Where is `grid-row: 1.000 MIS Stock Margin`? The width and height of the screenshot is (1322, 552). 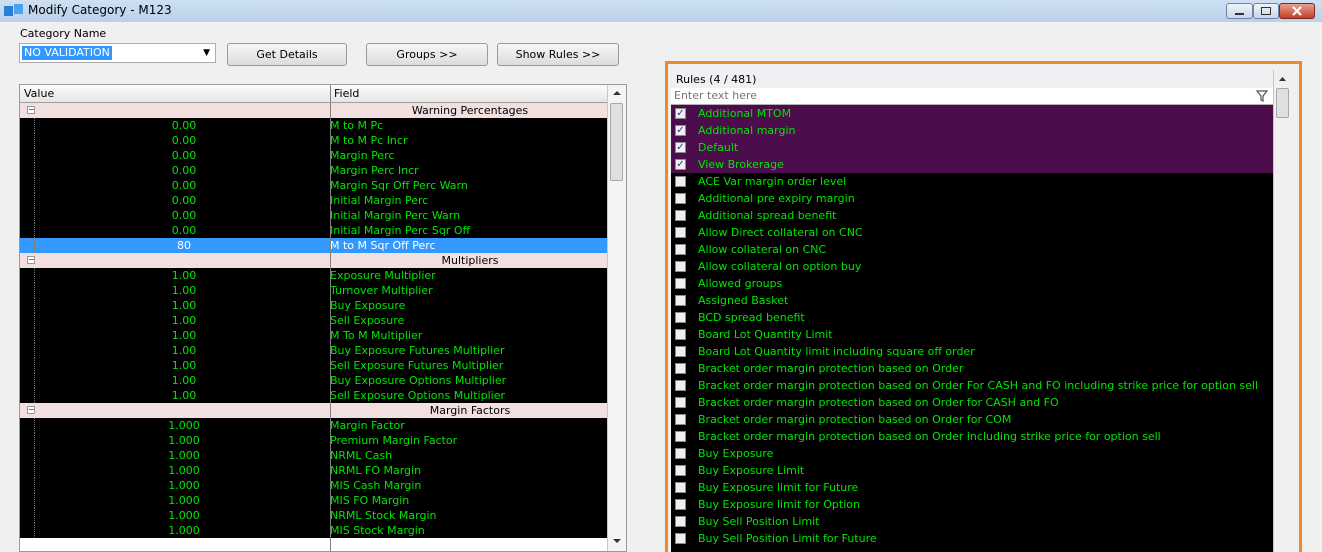 grid-row: 1.000 MIS Stock Margin is located at coordinates (314, 530).